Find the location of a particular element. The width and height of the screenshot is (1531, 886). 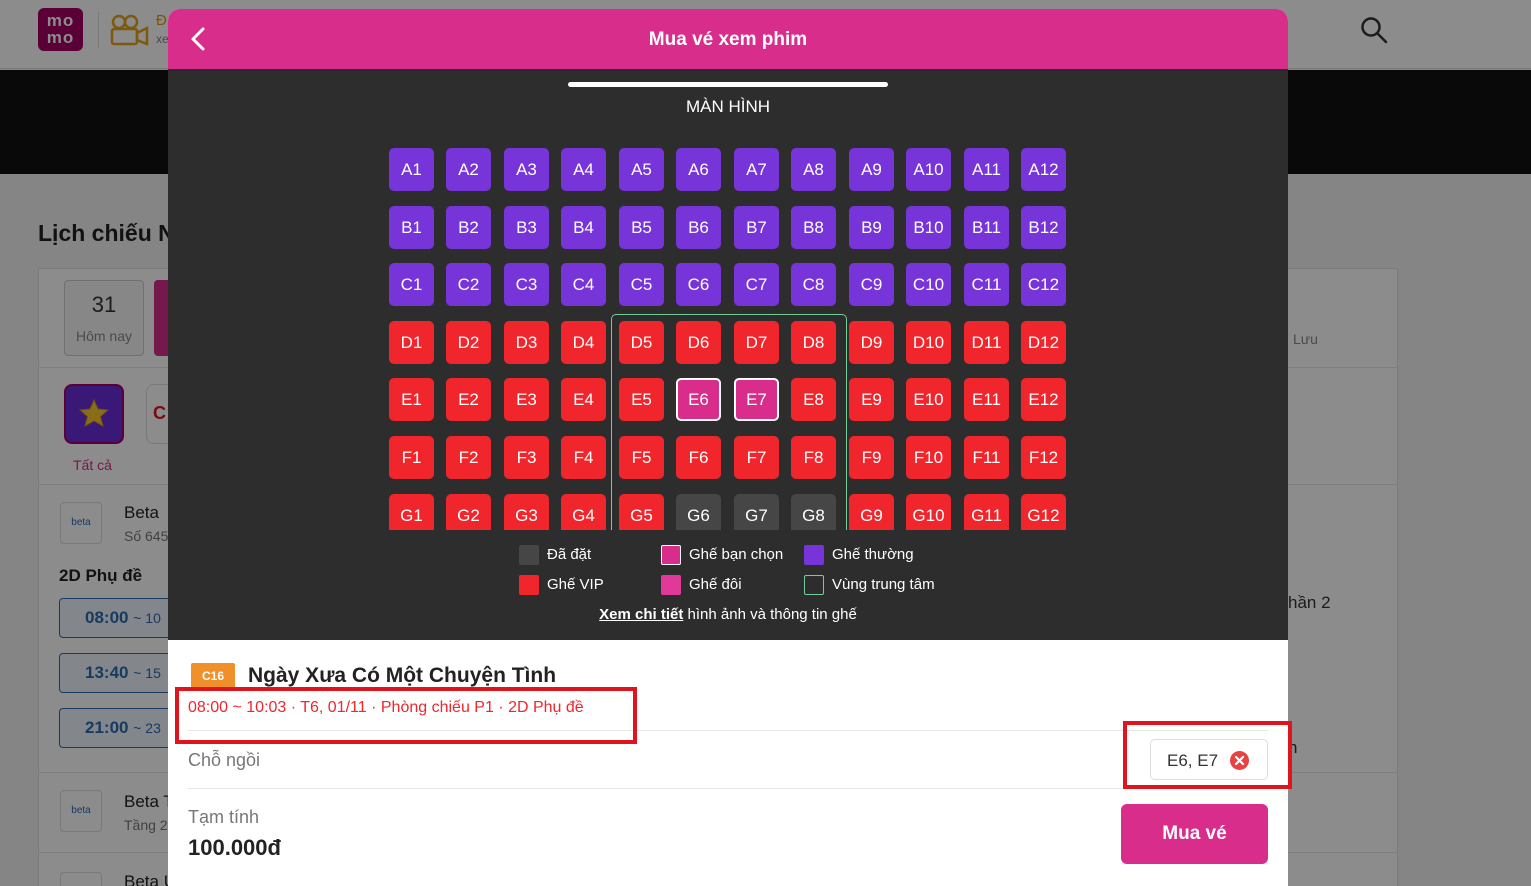

seat-c5: C5 is located at coordinates (641, 284).